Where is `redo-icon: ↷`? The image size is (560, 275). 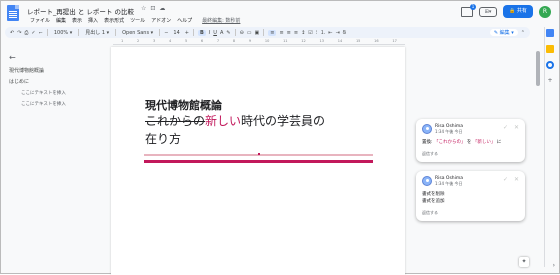 redo-icon: ↷ is located at coordinates (19, 33).